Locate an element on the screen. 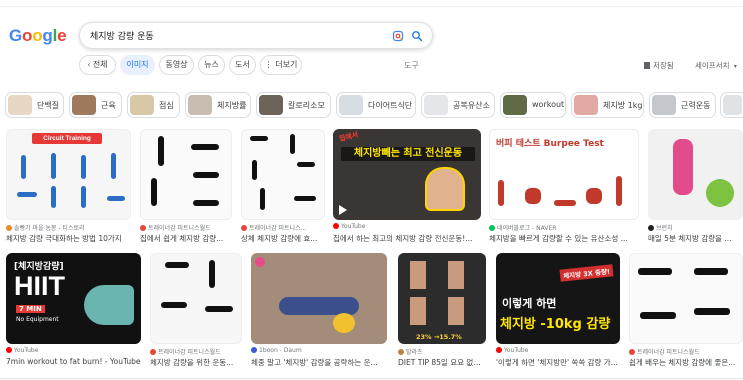  search-box: 체지방 감량 운동 is located at coordinates (256, 35).